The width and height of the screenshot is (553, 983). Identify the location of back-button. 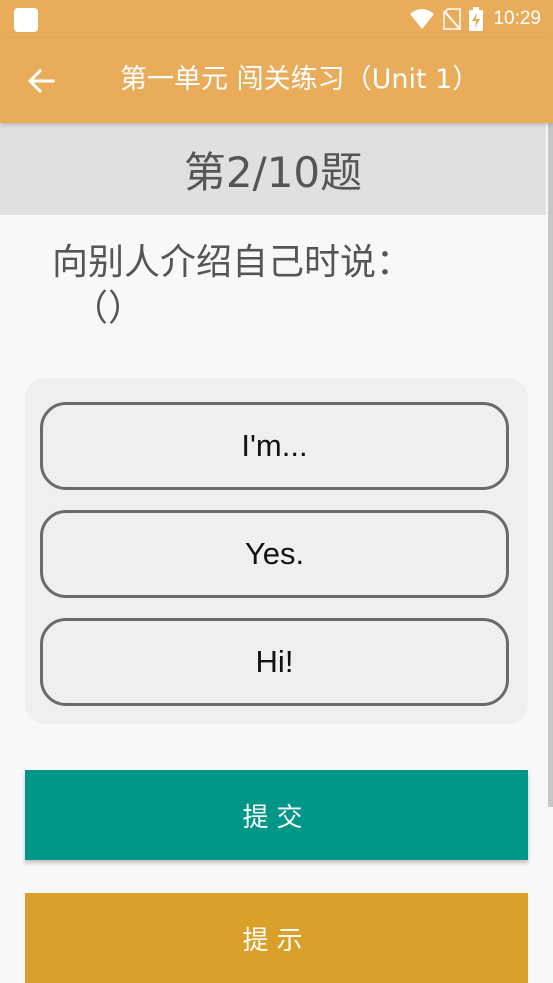
(41, 81).